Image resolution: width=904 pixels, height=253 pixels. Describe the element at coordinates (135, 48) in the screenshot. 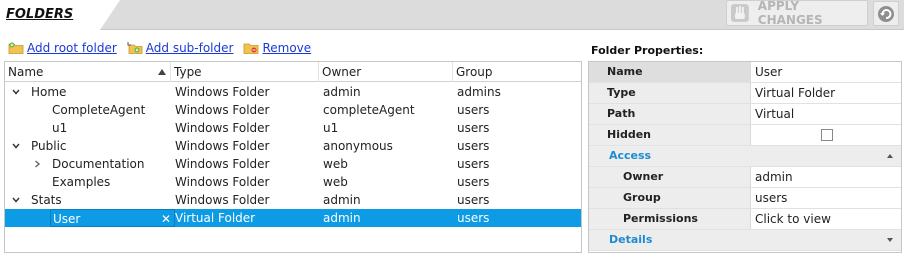

I see `folder-add-sub-icon` at that location.